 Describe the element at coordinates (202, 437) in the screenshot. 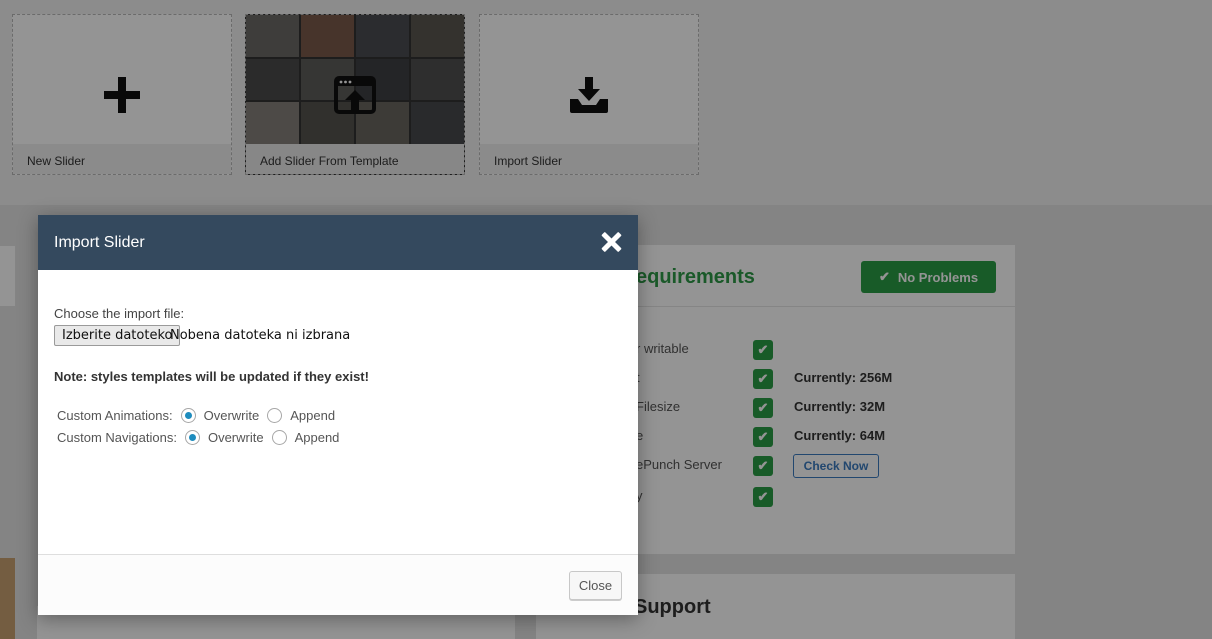

I see `custom-navigations-row: Custom Navigations: Overwrite Append` at that location.